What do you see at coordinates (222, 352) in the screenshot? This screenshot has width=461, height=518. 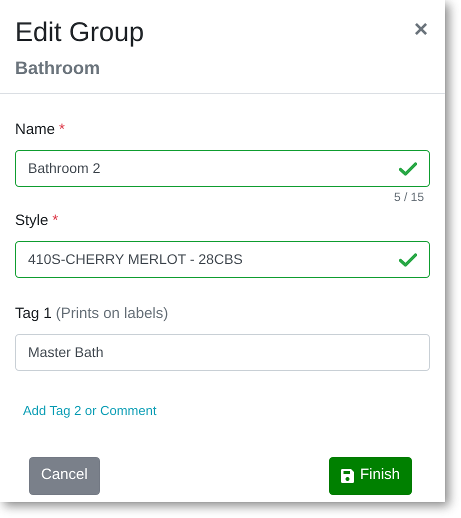 I see `input-field: Master Bath` at bounding box center [222, 352].